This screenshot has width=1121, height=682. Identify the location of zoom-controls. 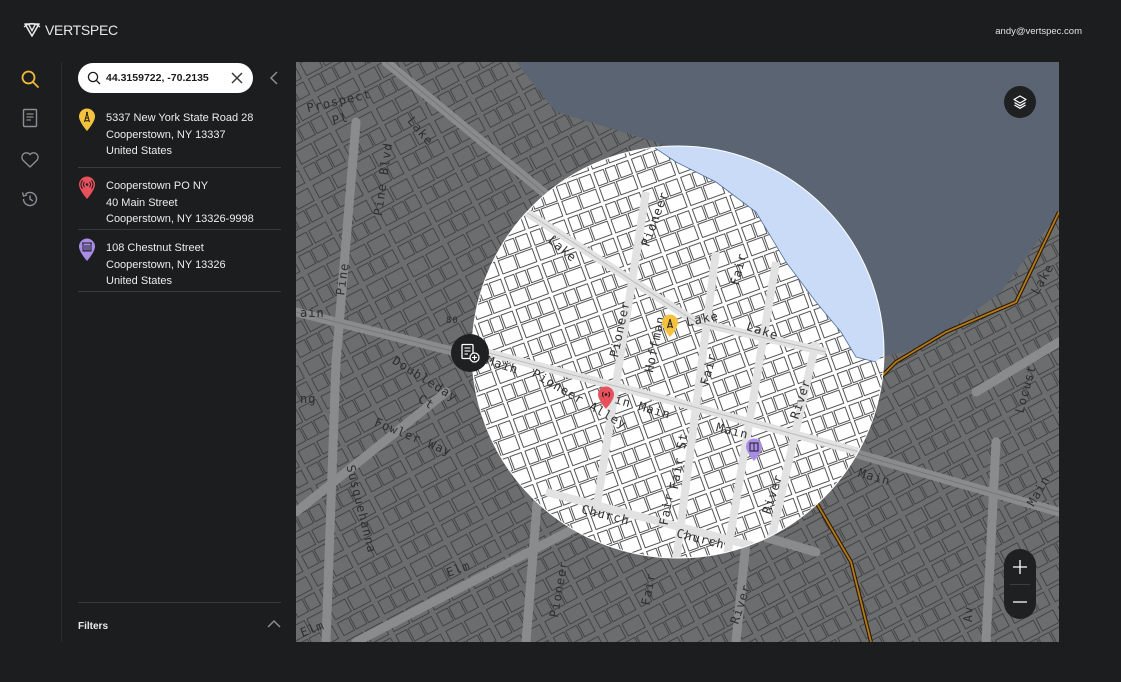
(1020, 584).